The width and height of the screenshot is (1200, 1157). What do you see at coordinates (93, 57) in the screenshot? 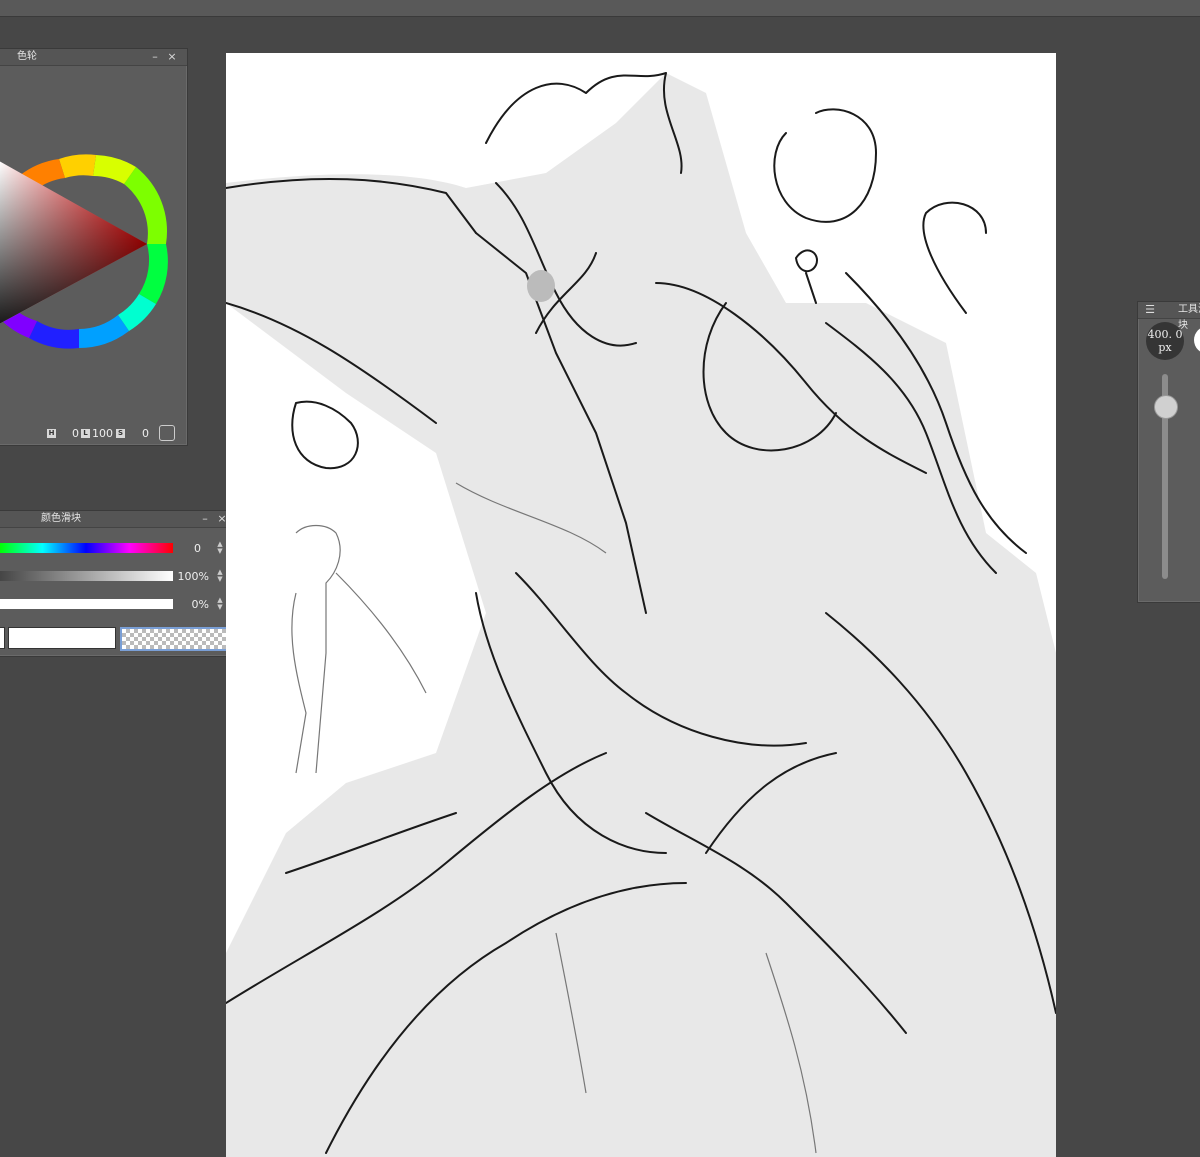
I see `color-wheel-titlebar: 色轮 – ×` at bounding box center [93, 57].